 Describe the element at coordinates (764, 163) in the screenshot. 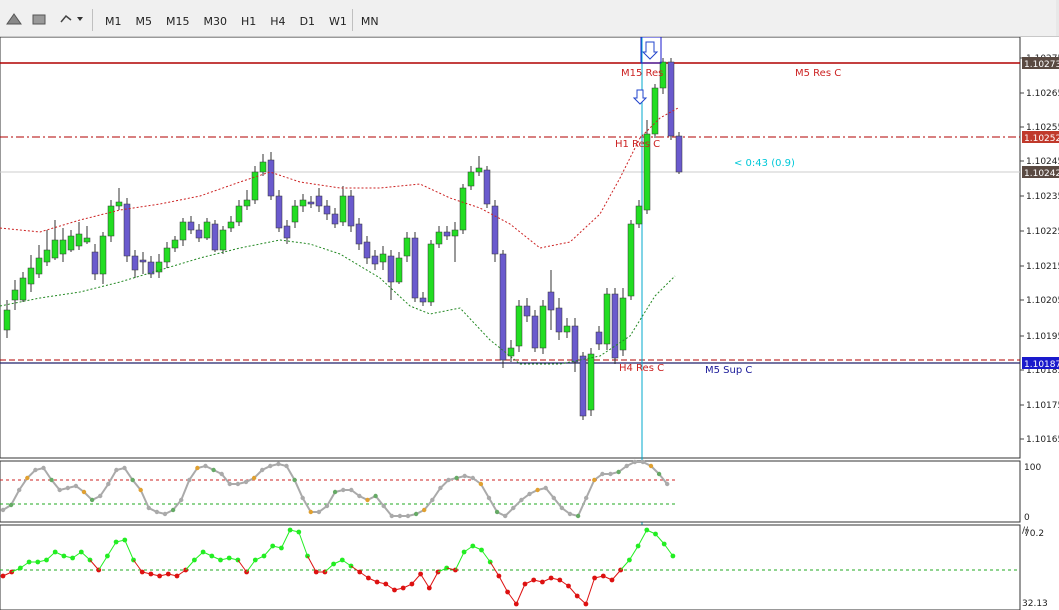

I see `candle-timer: < 0:43 (0.9)` at that location.